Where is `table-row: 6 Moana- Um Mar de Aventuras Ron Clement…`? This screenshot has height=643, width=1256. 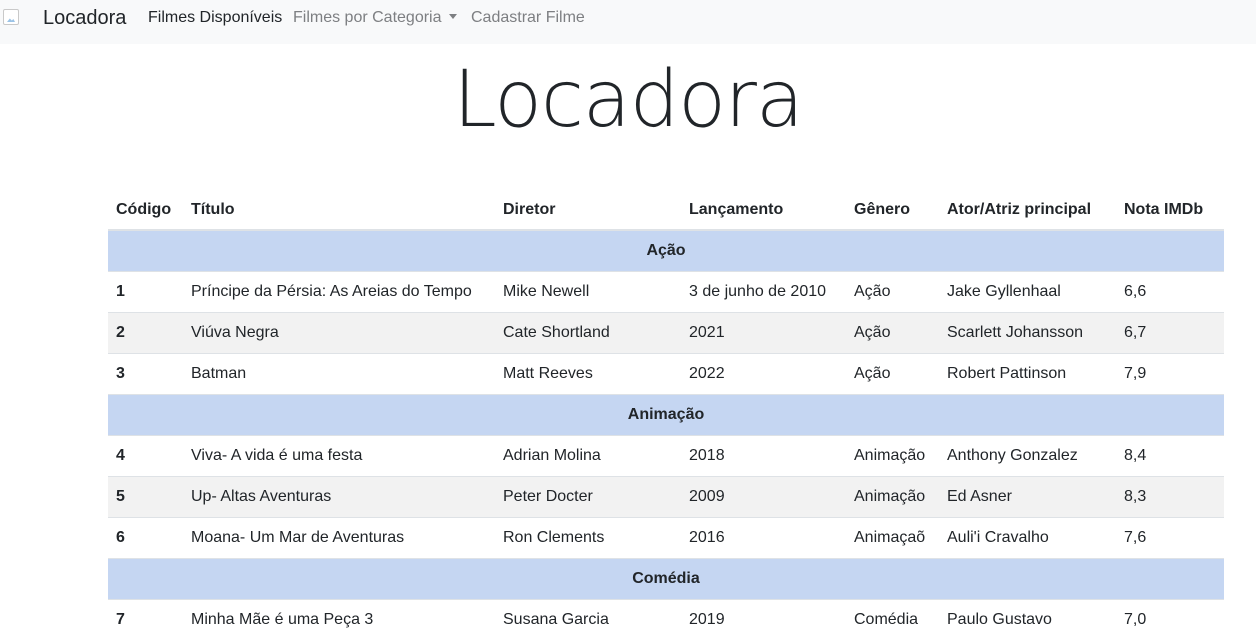
table-row: 6 Moana- Um Mar de Aventuras Ron Clement… is located at coordinates (666, 538).